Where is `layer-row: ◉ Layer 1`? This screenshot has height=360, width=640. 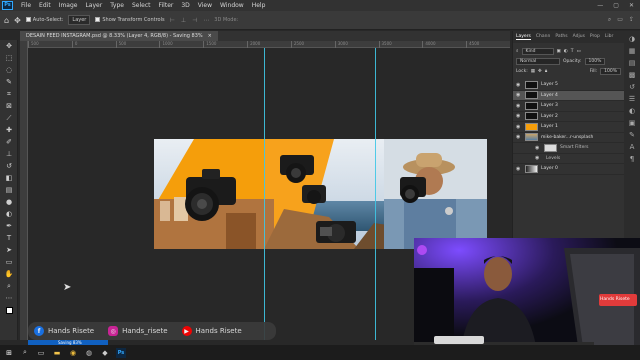 layer-row: ◉ Layer 1 is located at coordinates (568, 127).